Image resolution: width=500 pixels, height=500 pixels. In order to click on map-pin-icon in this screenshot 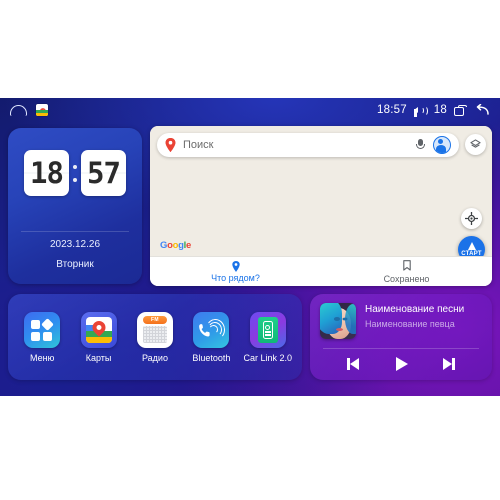, I will do `click(170, 145)`.